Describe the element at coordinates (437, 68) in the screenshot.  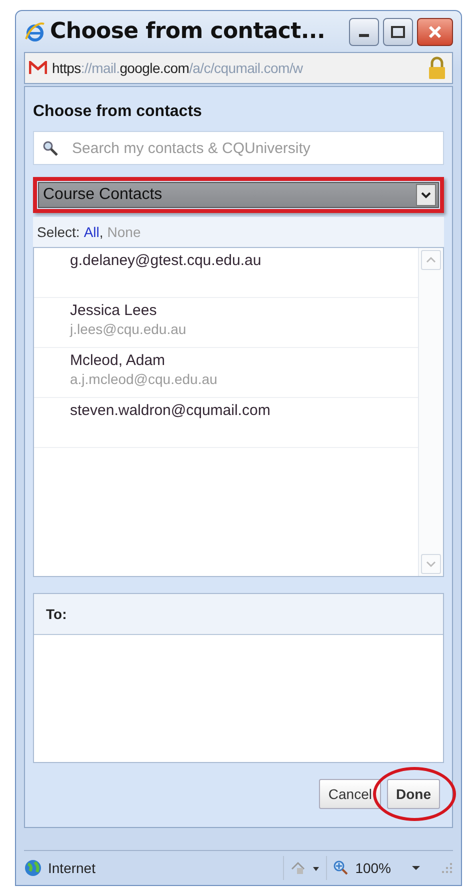
I see `padlock-icon` at that location.